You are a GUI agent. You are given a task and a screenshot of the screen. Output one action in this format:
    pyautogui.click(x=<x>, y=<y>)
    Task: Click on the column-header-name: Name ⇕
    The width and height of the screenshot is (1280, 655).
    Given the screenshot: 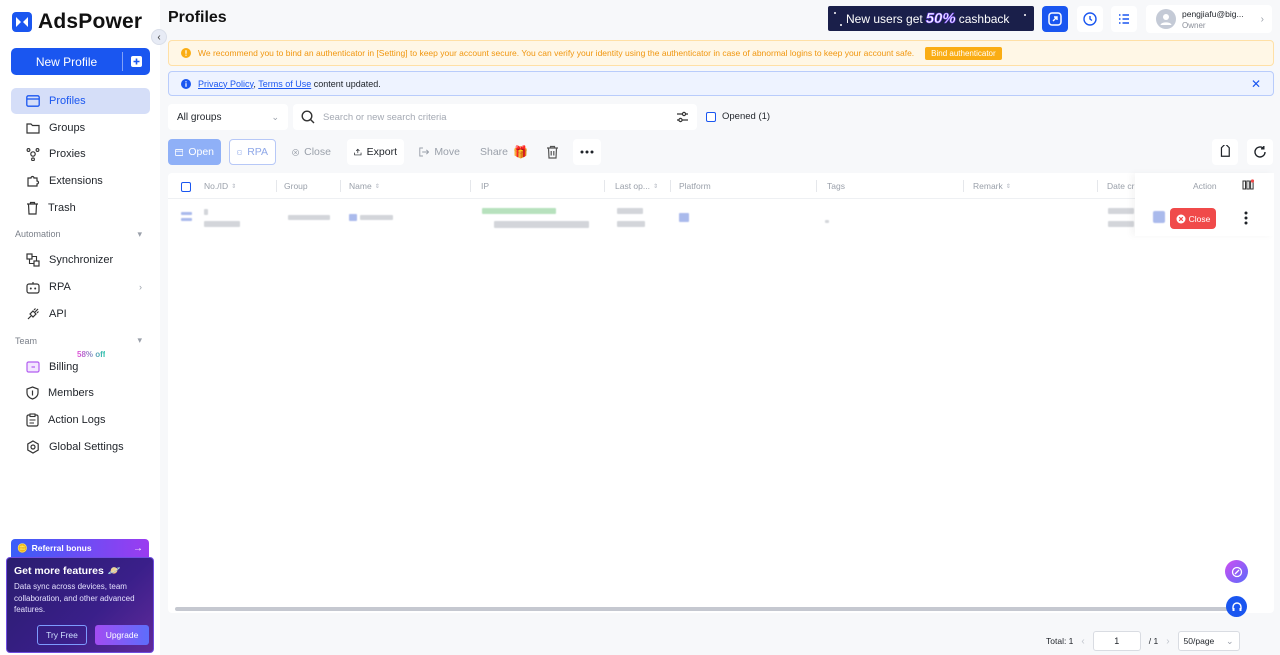 What is the action you would take?
    pyautogui.click(x=364, y=186)
    